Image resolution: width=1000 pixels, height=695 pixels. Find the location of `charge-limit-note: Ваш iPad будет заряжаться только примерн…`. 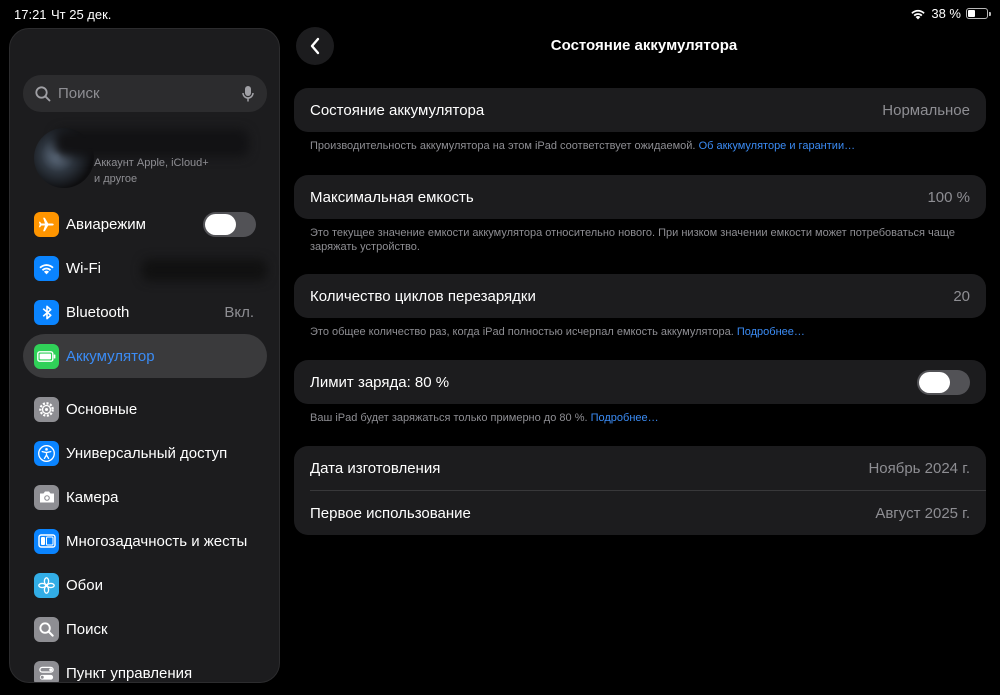

charge-limit-note: Ваш iPad будет заряжаться только примерн… is located at coordinates (449, 418).